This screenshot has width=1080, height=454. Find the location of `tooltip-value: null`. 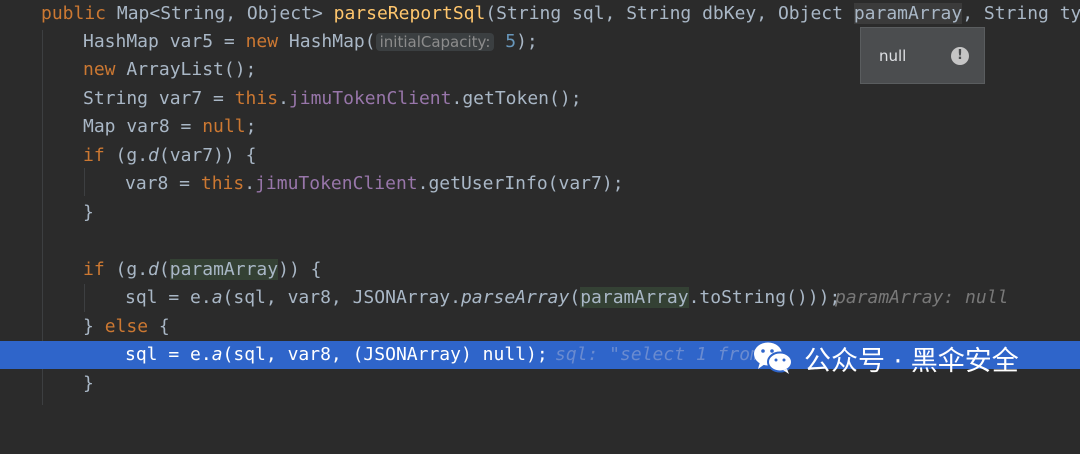

tooltip-value: null is located at coordinates (893, 56).